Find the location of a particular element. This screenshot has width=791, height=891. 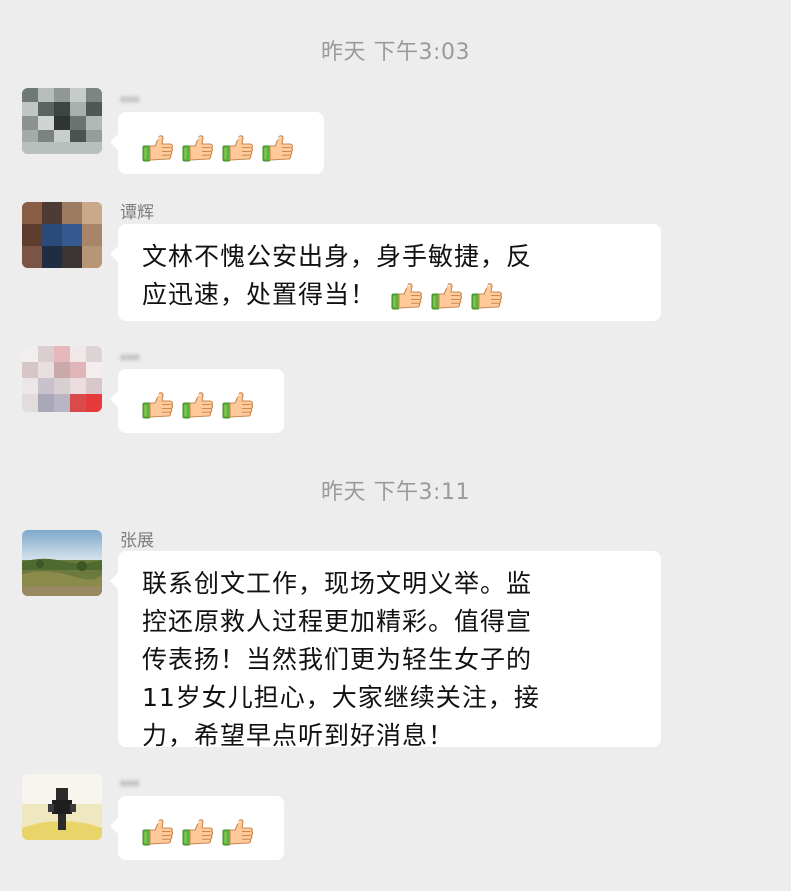

message-text: 控还原救人过程更加精彩。值得宣 is located at coordinates (337, 621).